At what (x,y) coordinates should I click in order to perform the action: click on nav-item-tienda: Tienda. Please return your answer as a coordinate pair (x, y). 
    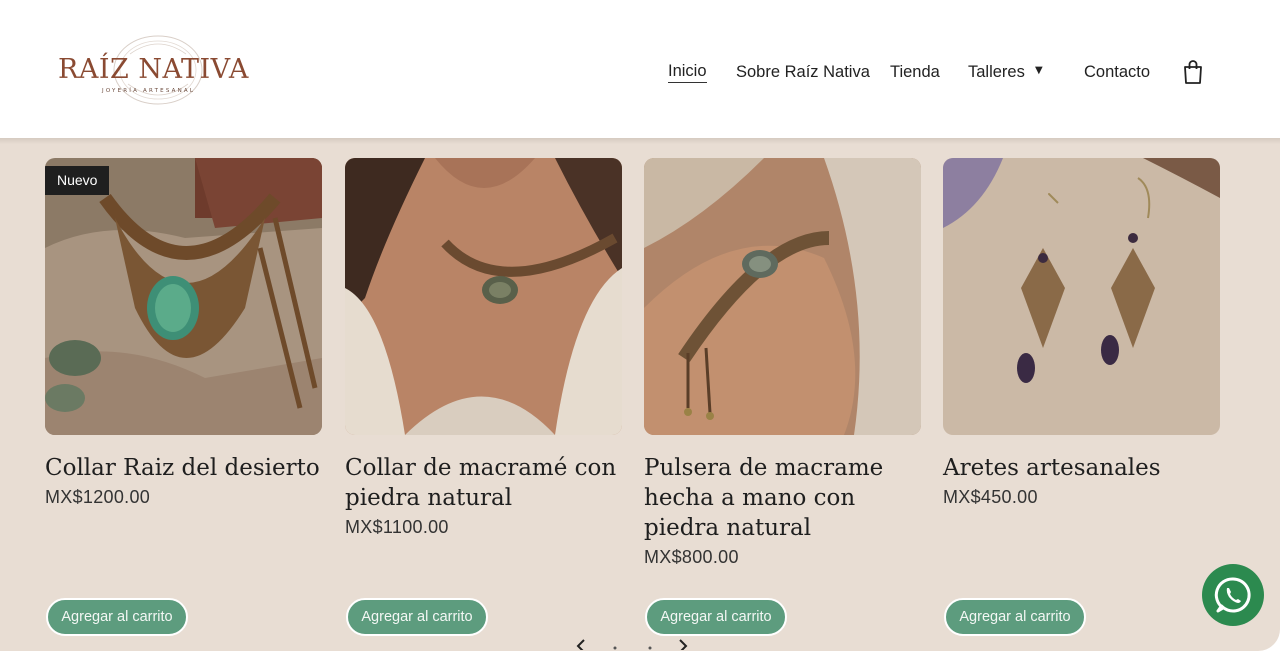
    Looking at the image, I should click on (915, 72).